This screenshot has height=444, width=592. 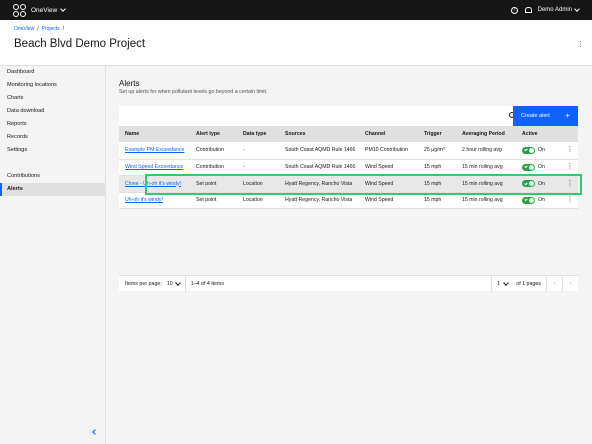 I want to click on column-header-alert-type: Alert type, so click(x=213, y=134).